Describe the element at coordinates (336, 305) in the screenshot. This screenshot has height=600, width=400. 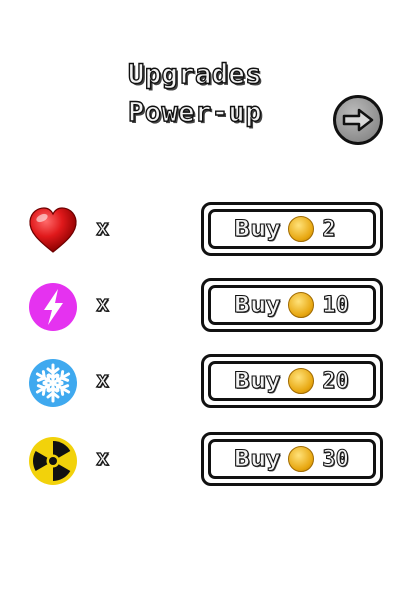
I see `price-value: 10` at that location.